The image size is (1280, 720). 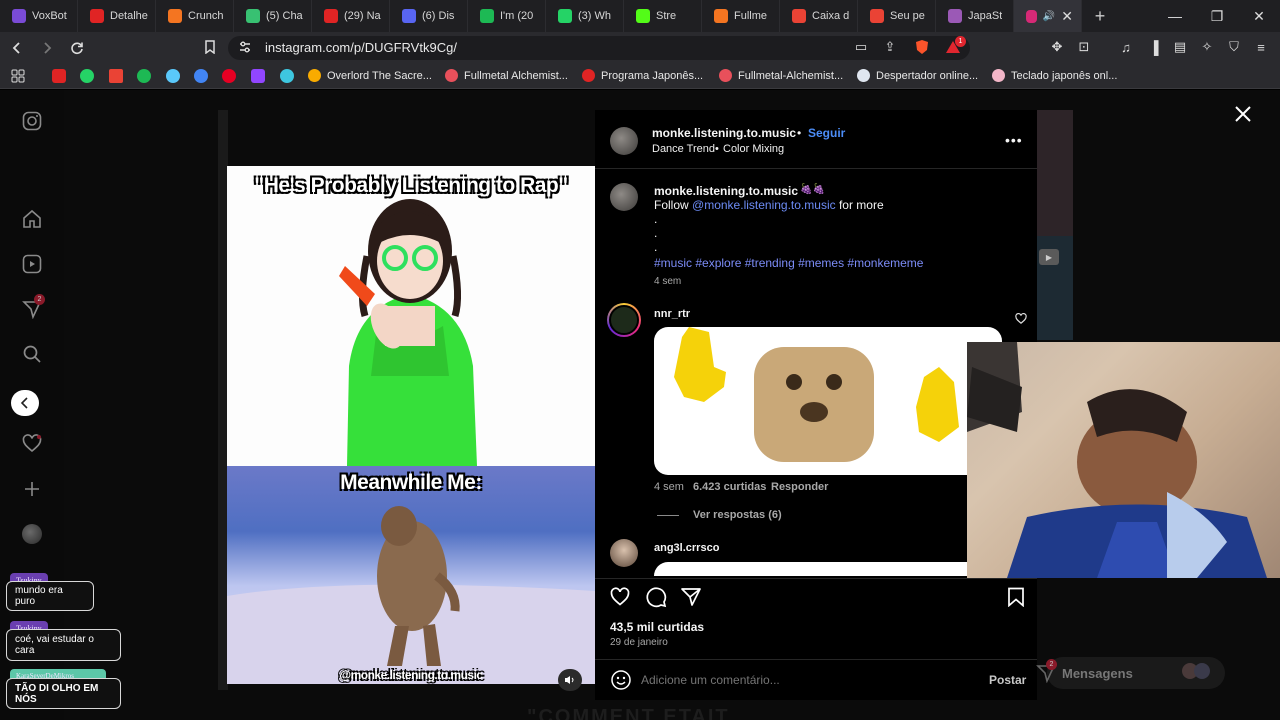 I want to click on audio-right: Color Mixing, so click(x=753, y=149).